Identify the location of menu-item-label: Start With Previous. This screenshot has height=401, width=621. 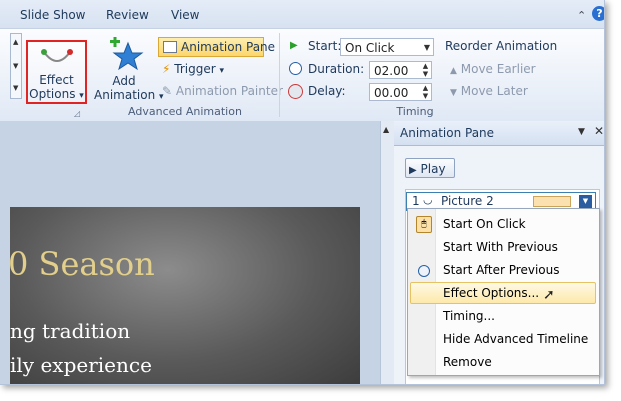
(500, 247).